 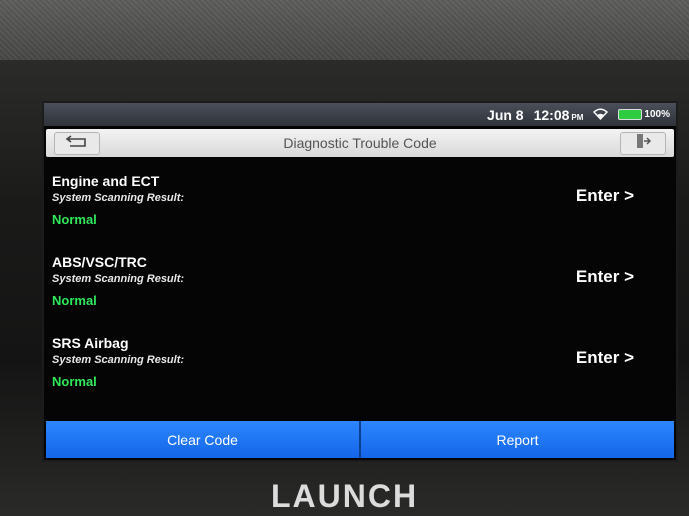 What do you see at coordinates (630, 114) in the screenshot?
I see `battery-icon` at bounding box center [630, 114].